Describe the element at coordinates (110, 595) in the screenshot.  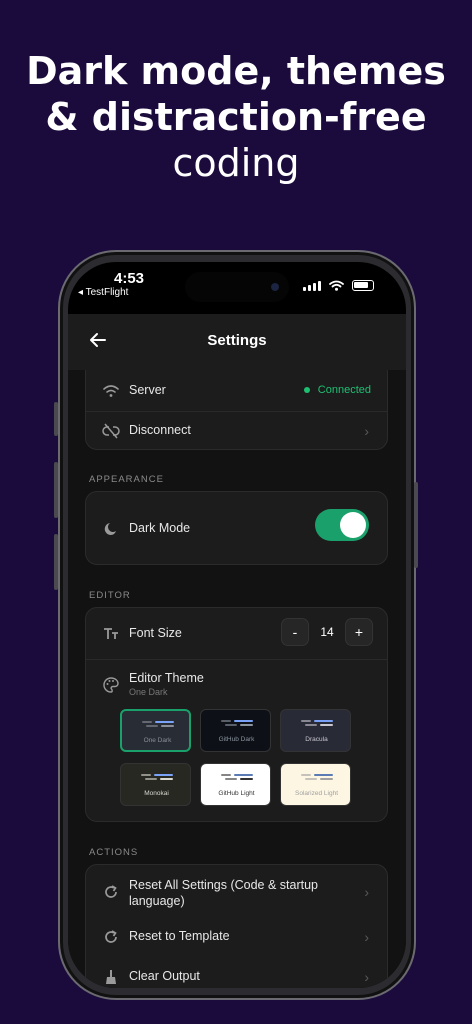
I see `editor-section-title: EDITOR` at that location.